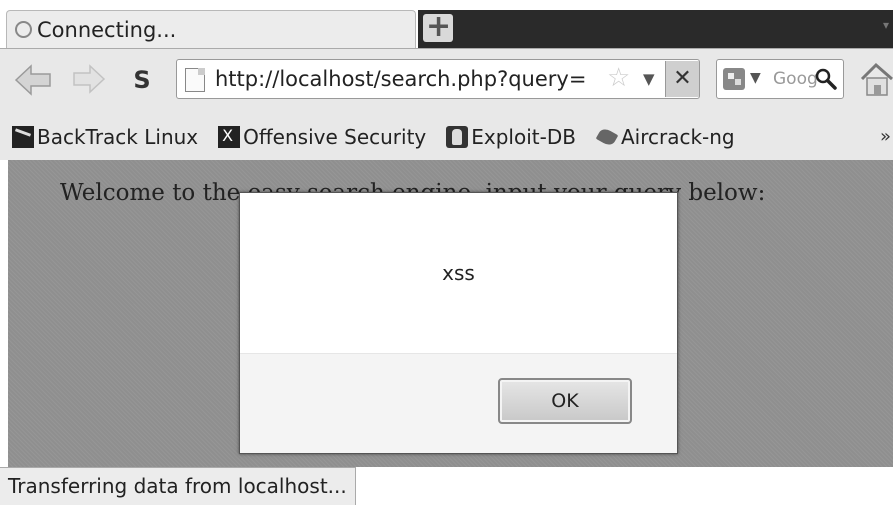 This screenshot has height=505, width=893. I want to click on alert-message: xss, so click(458, 273).